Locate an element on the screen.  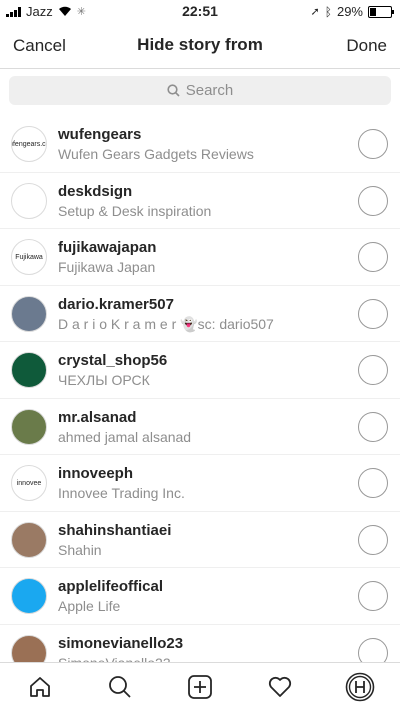
user-row: shahinshantiaei Shahin is located at coordinates (200, 540).